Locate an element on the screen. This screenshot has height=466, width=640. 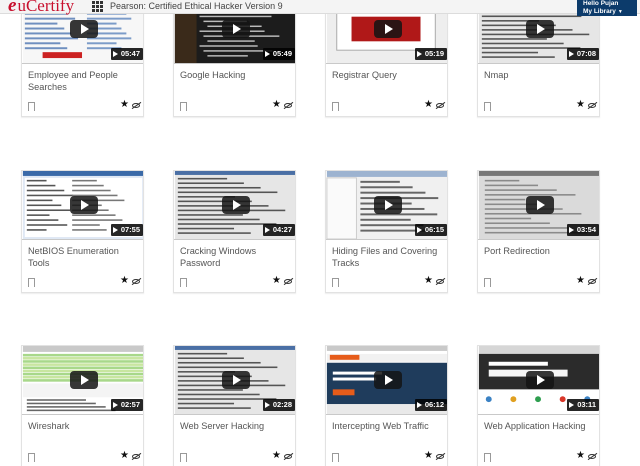
video-thumbnail: 03:11 is located at coordinates (538, 380).